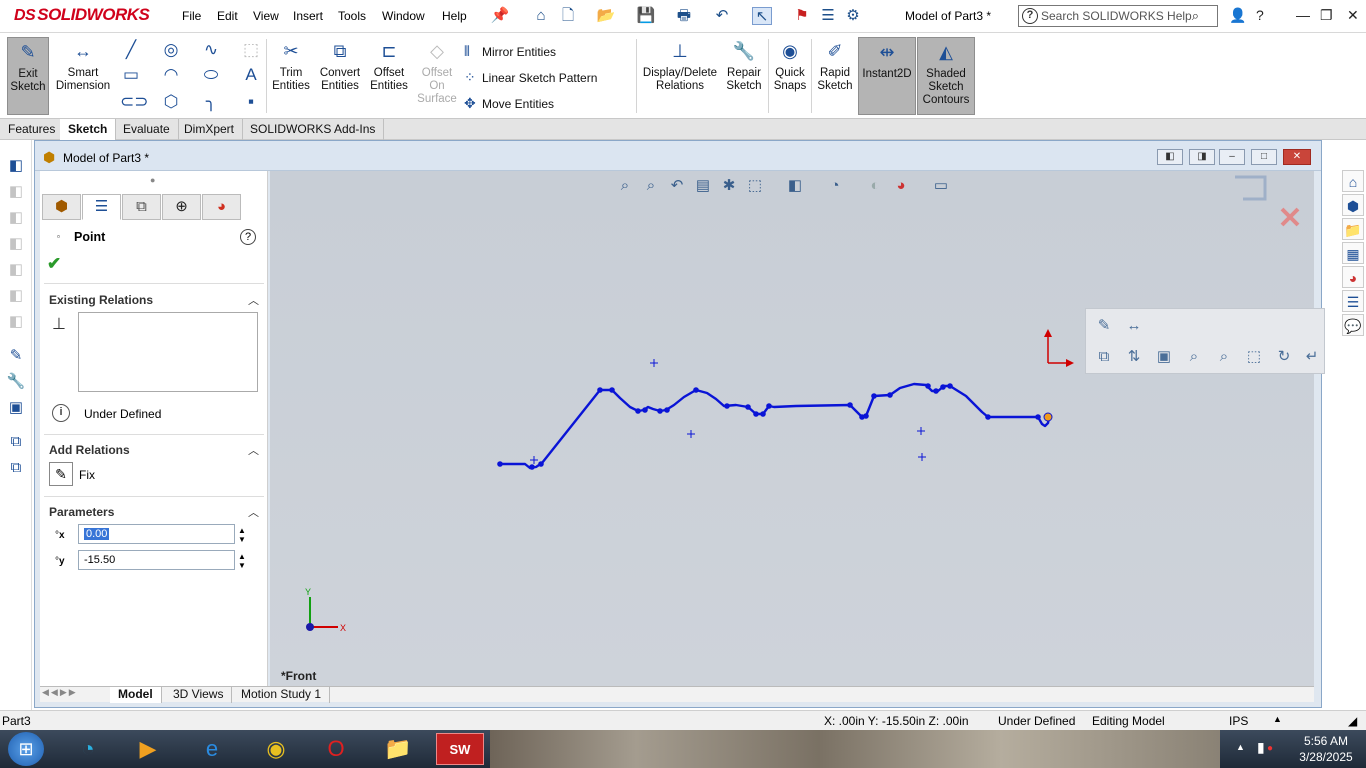  What do you see at coordinates (1353, 325) in the screenshot?
I see `forum-icon: 💬` at bounding box center [1353, 325].